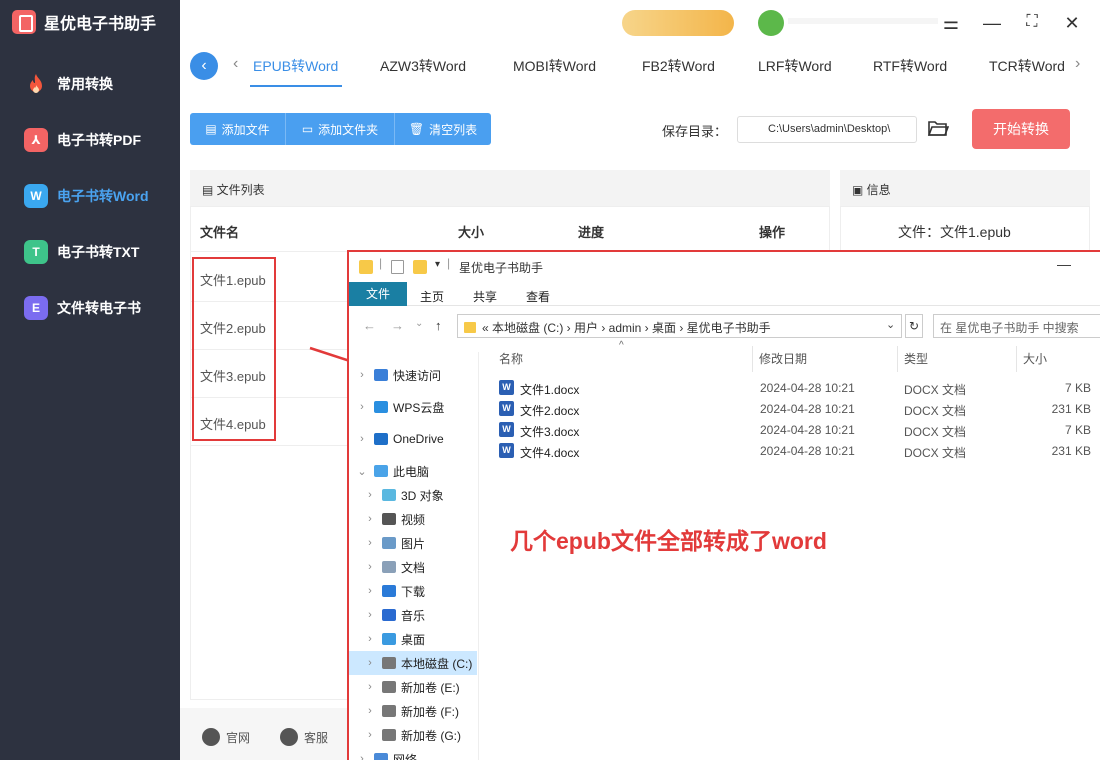 This screenshot has height=760, width=1100. Describe the element at coordinates (86, 196) in the screenshot. I see `sidebar-item-word: W 电子书转Word` at that location.